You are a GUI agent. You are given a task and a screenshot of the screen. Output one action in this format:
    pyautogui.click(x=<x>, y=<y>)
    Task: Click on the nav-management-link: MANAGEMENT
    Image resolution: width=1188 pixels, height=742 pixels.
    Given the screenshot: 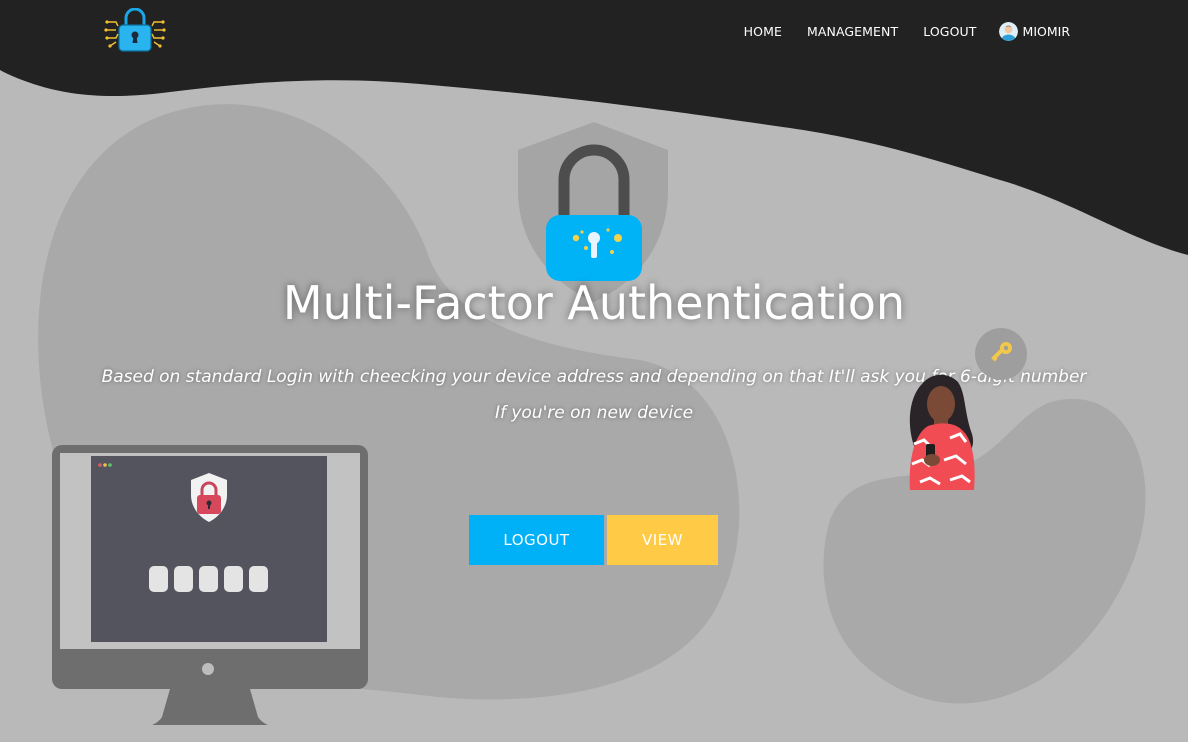 What is the action you would take?
    pyautogui.click(x=852, y=31)
    